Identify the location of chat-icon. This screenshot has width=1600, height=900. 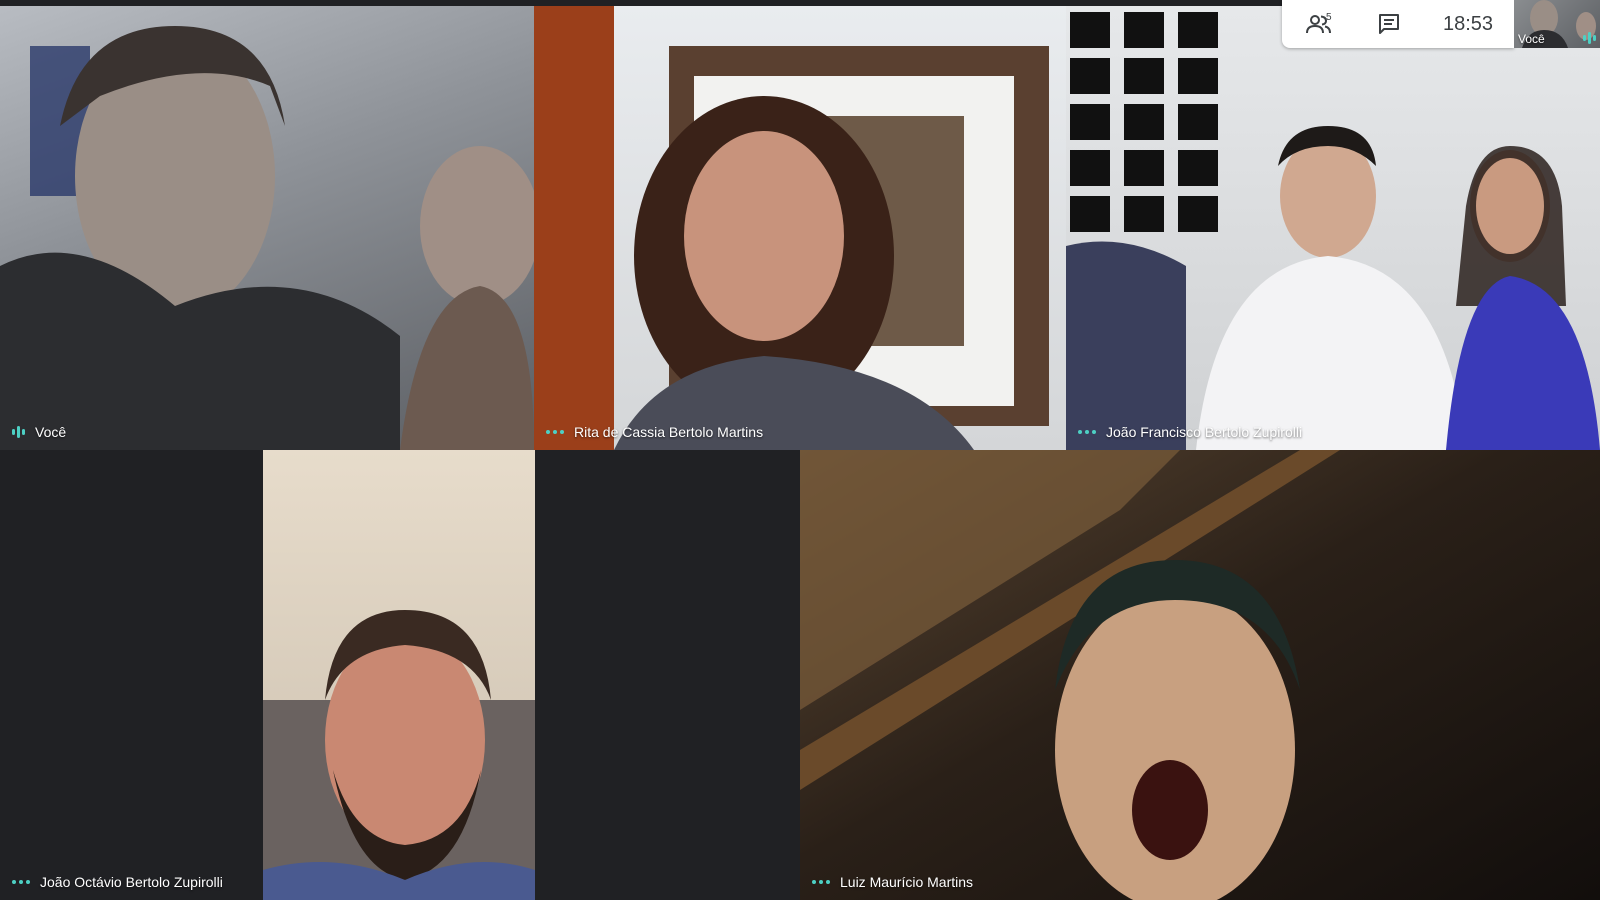
(1389, 24).